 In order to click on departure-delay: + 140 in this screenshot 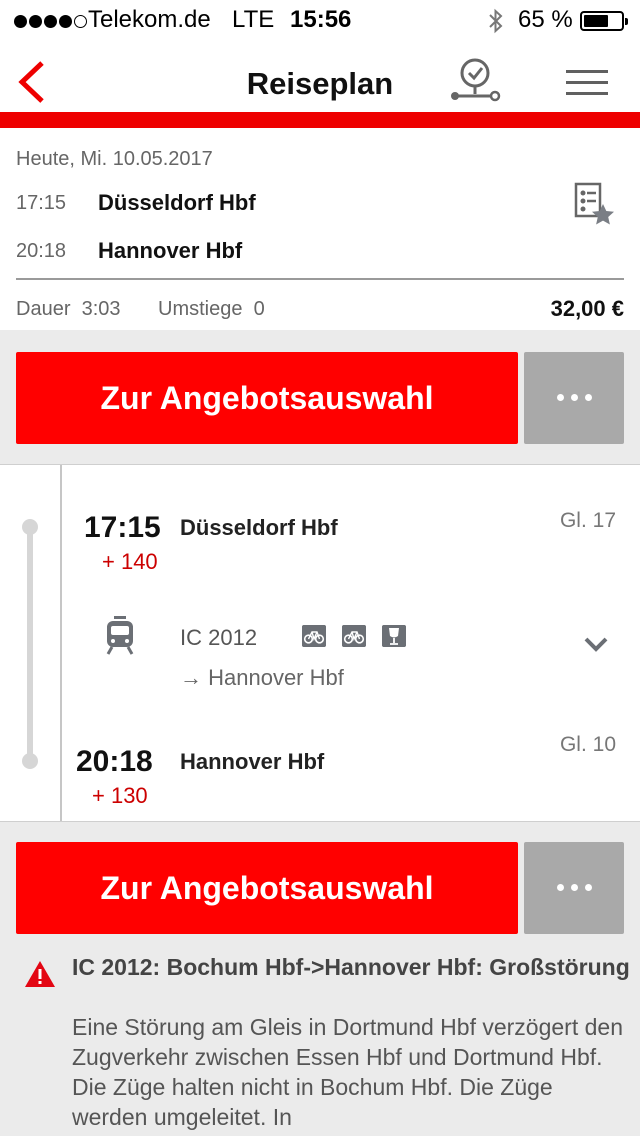, I will do `click(130, 561)`.